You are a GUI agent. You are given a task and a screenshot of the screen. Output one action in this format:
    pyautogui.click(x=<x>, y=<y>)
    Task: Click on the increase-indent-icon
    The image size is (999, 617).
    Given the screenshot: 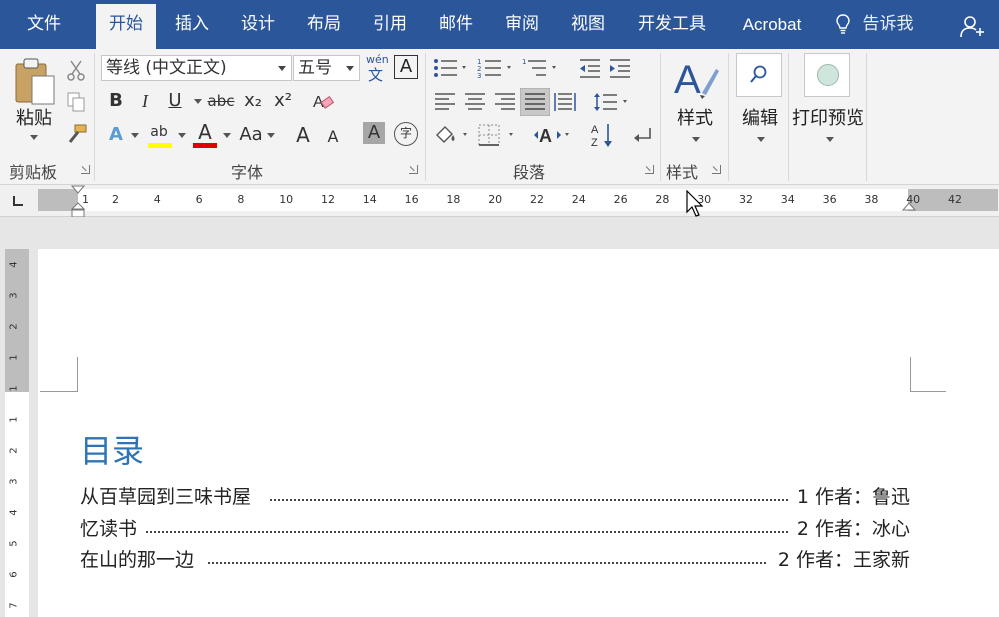 What is the action you would take?
    pyautogui.click(x=620, y=68)
    